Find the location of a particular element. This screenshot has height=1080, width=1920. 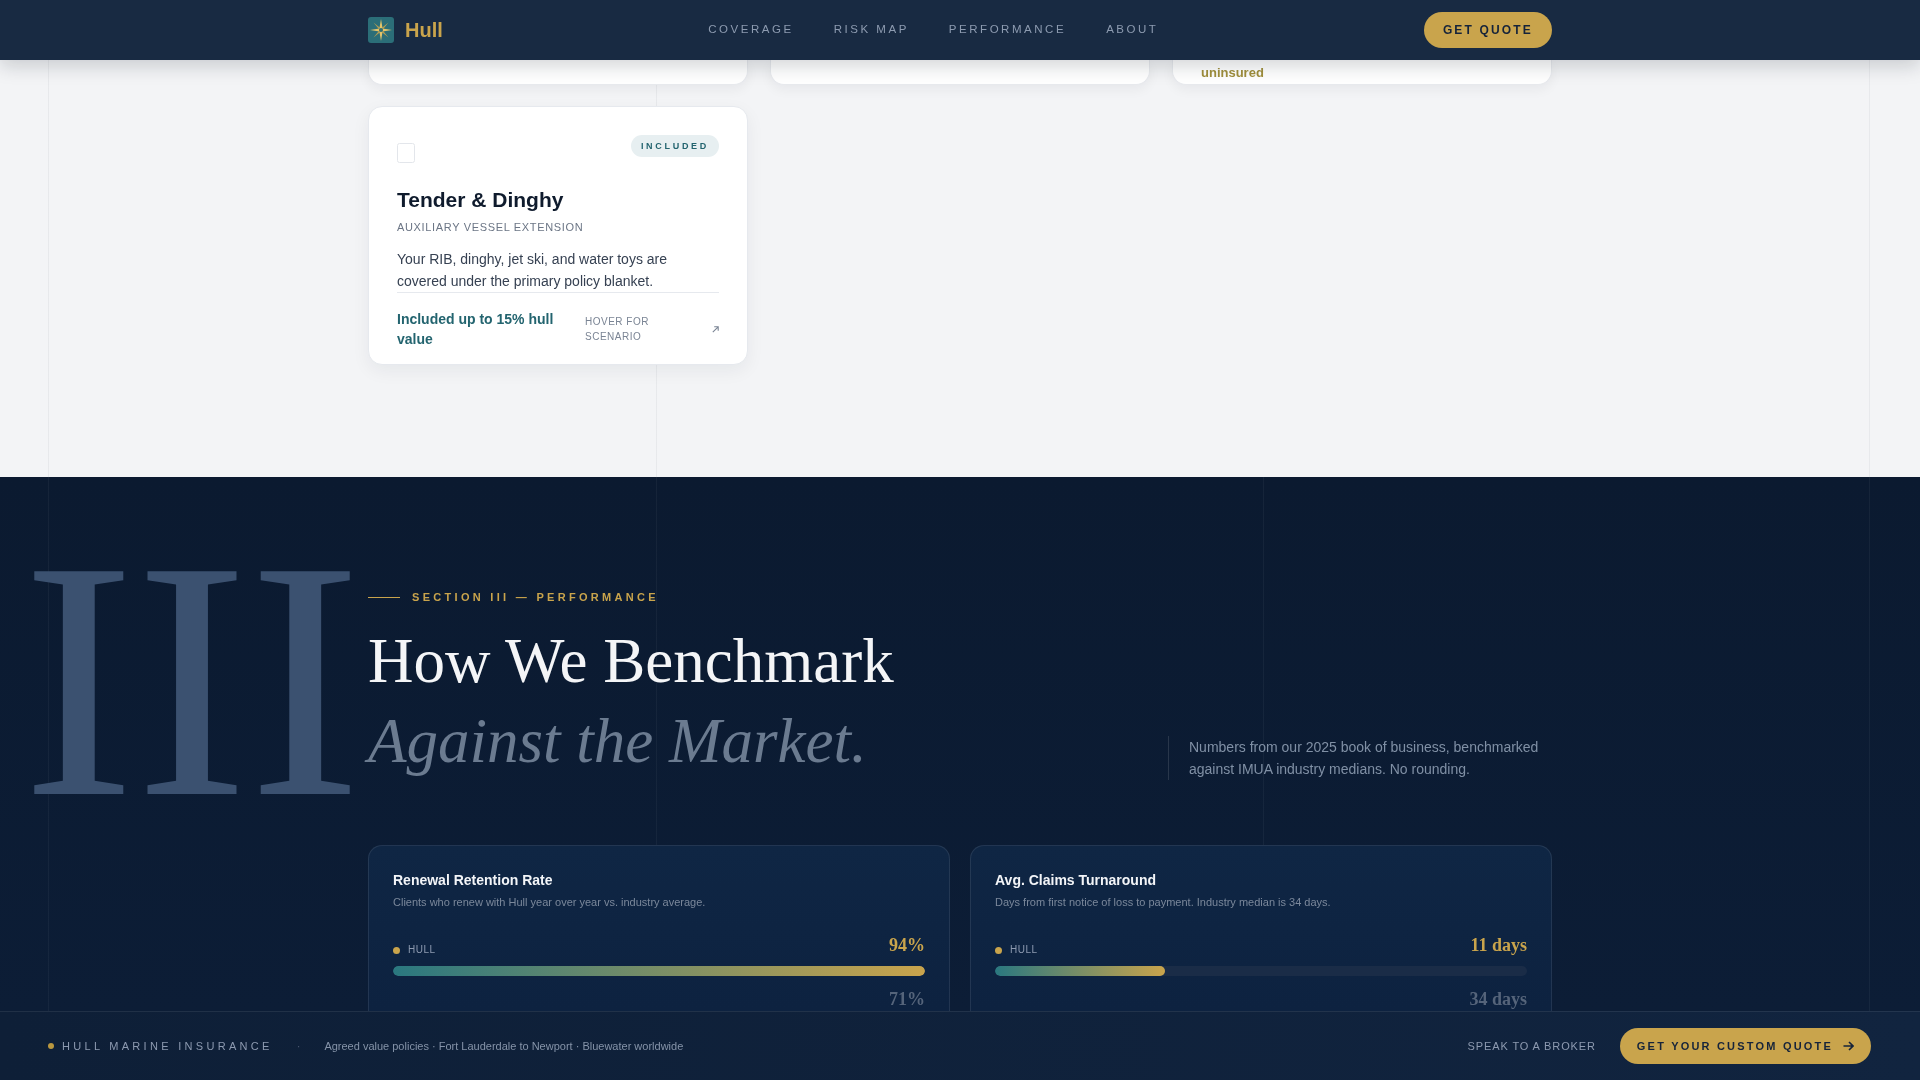

square-outline-icon is located at coordinates (406, 153).